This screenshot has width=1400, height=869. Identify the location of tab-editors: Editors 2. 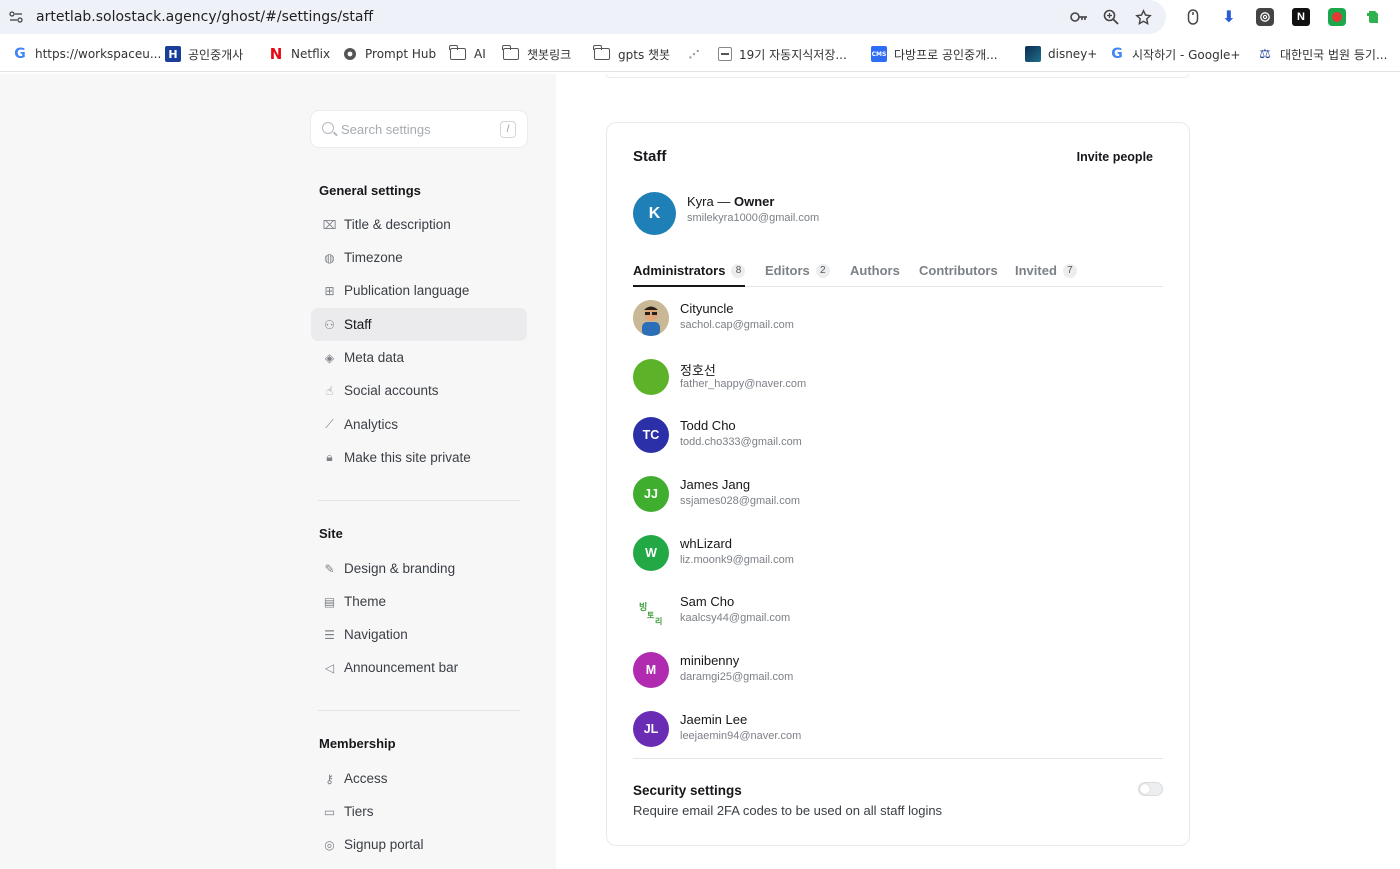
(797, 275).